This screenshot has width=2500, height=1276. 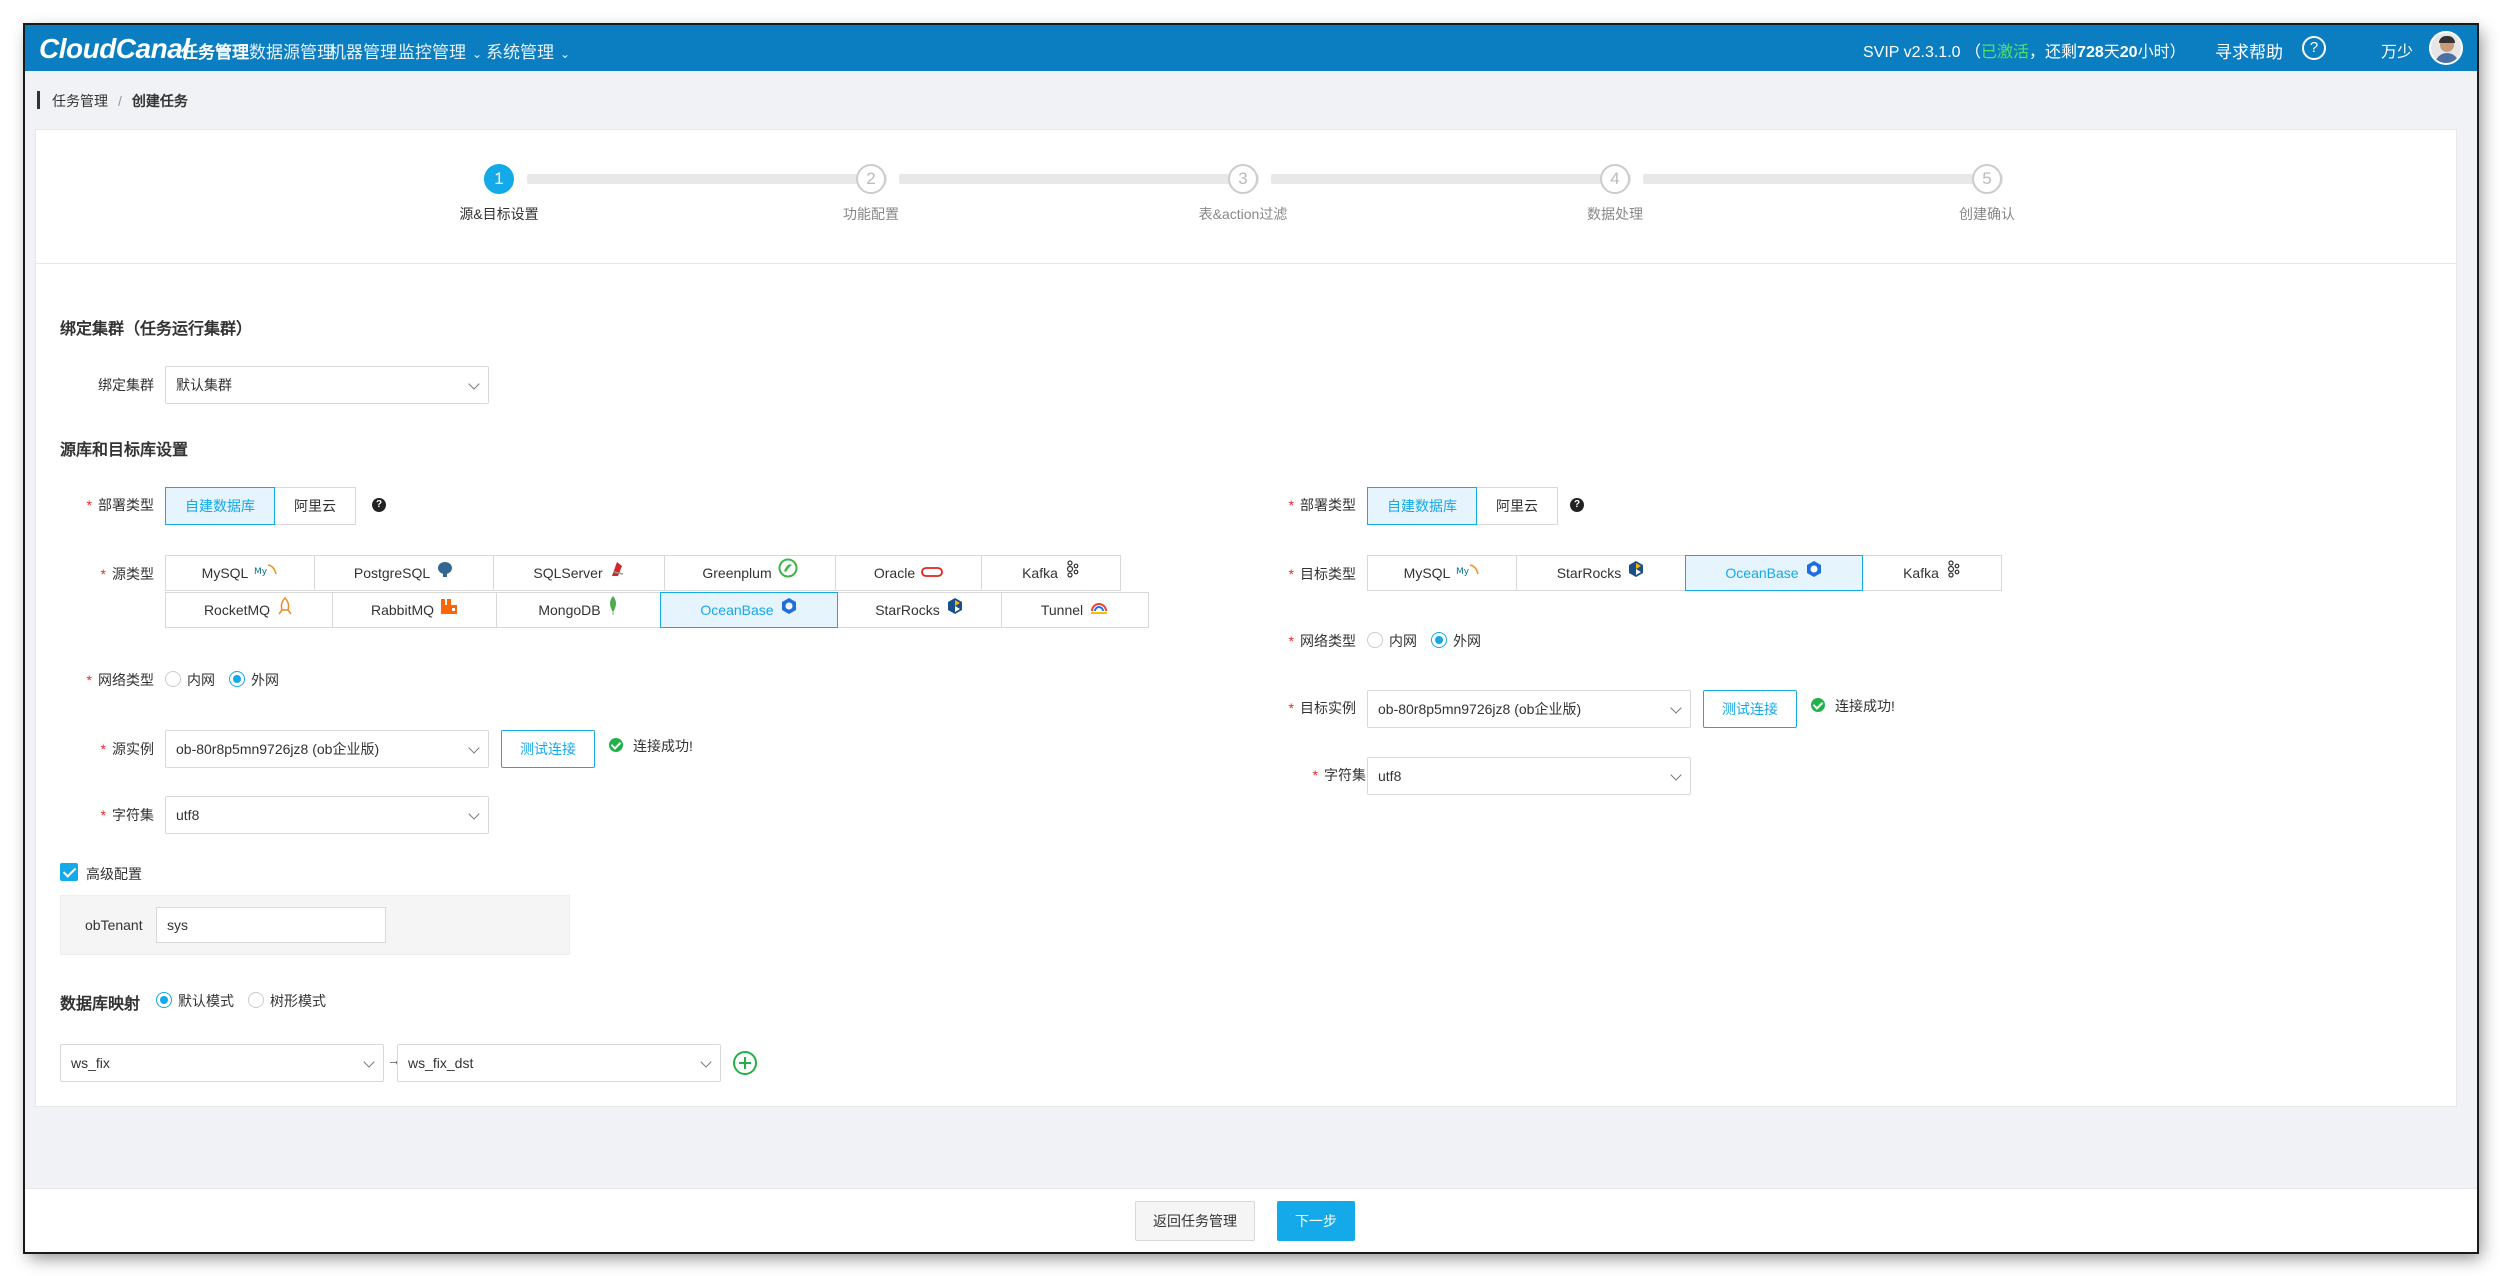 What do you see at coordinates (613, 610) in the screenshot?
I see `mongodb-icon` at bounding box center [613, 610].